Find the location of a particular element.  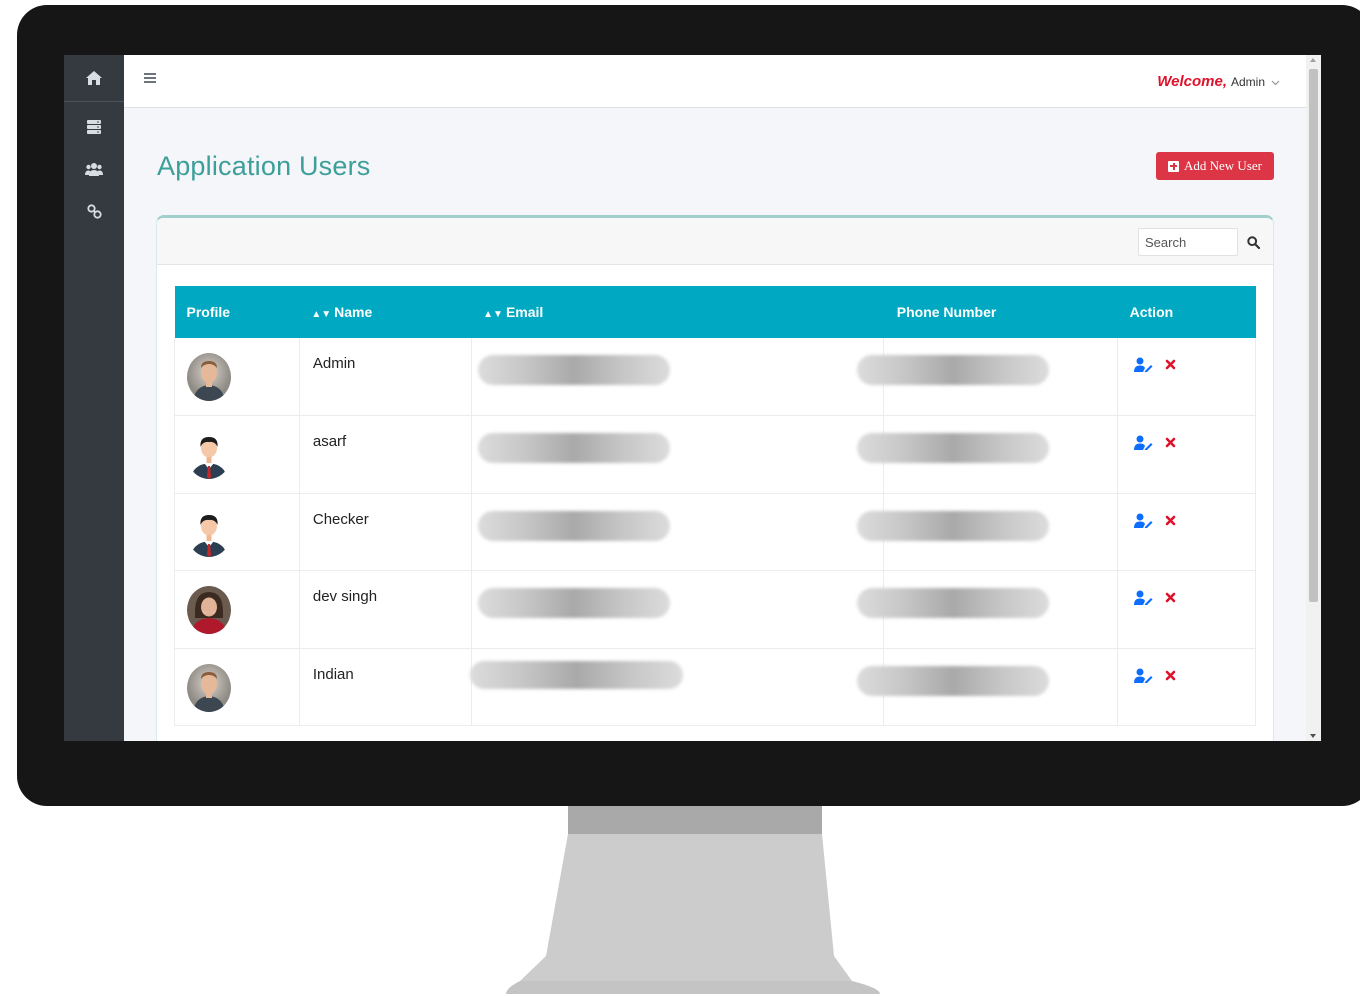

menu-toggle-icon is located at coordinates (151, 78).